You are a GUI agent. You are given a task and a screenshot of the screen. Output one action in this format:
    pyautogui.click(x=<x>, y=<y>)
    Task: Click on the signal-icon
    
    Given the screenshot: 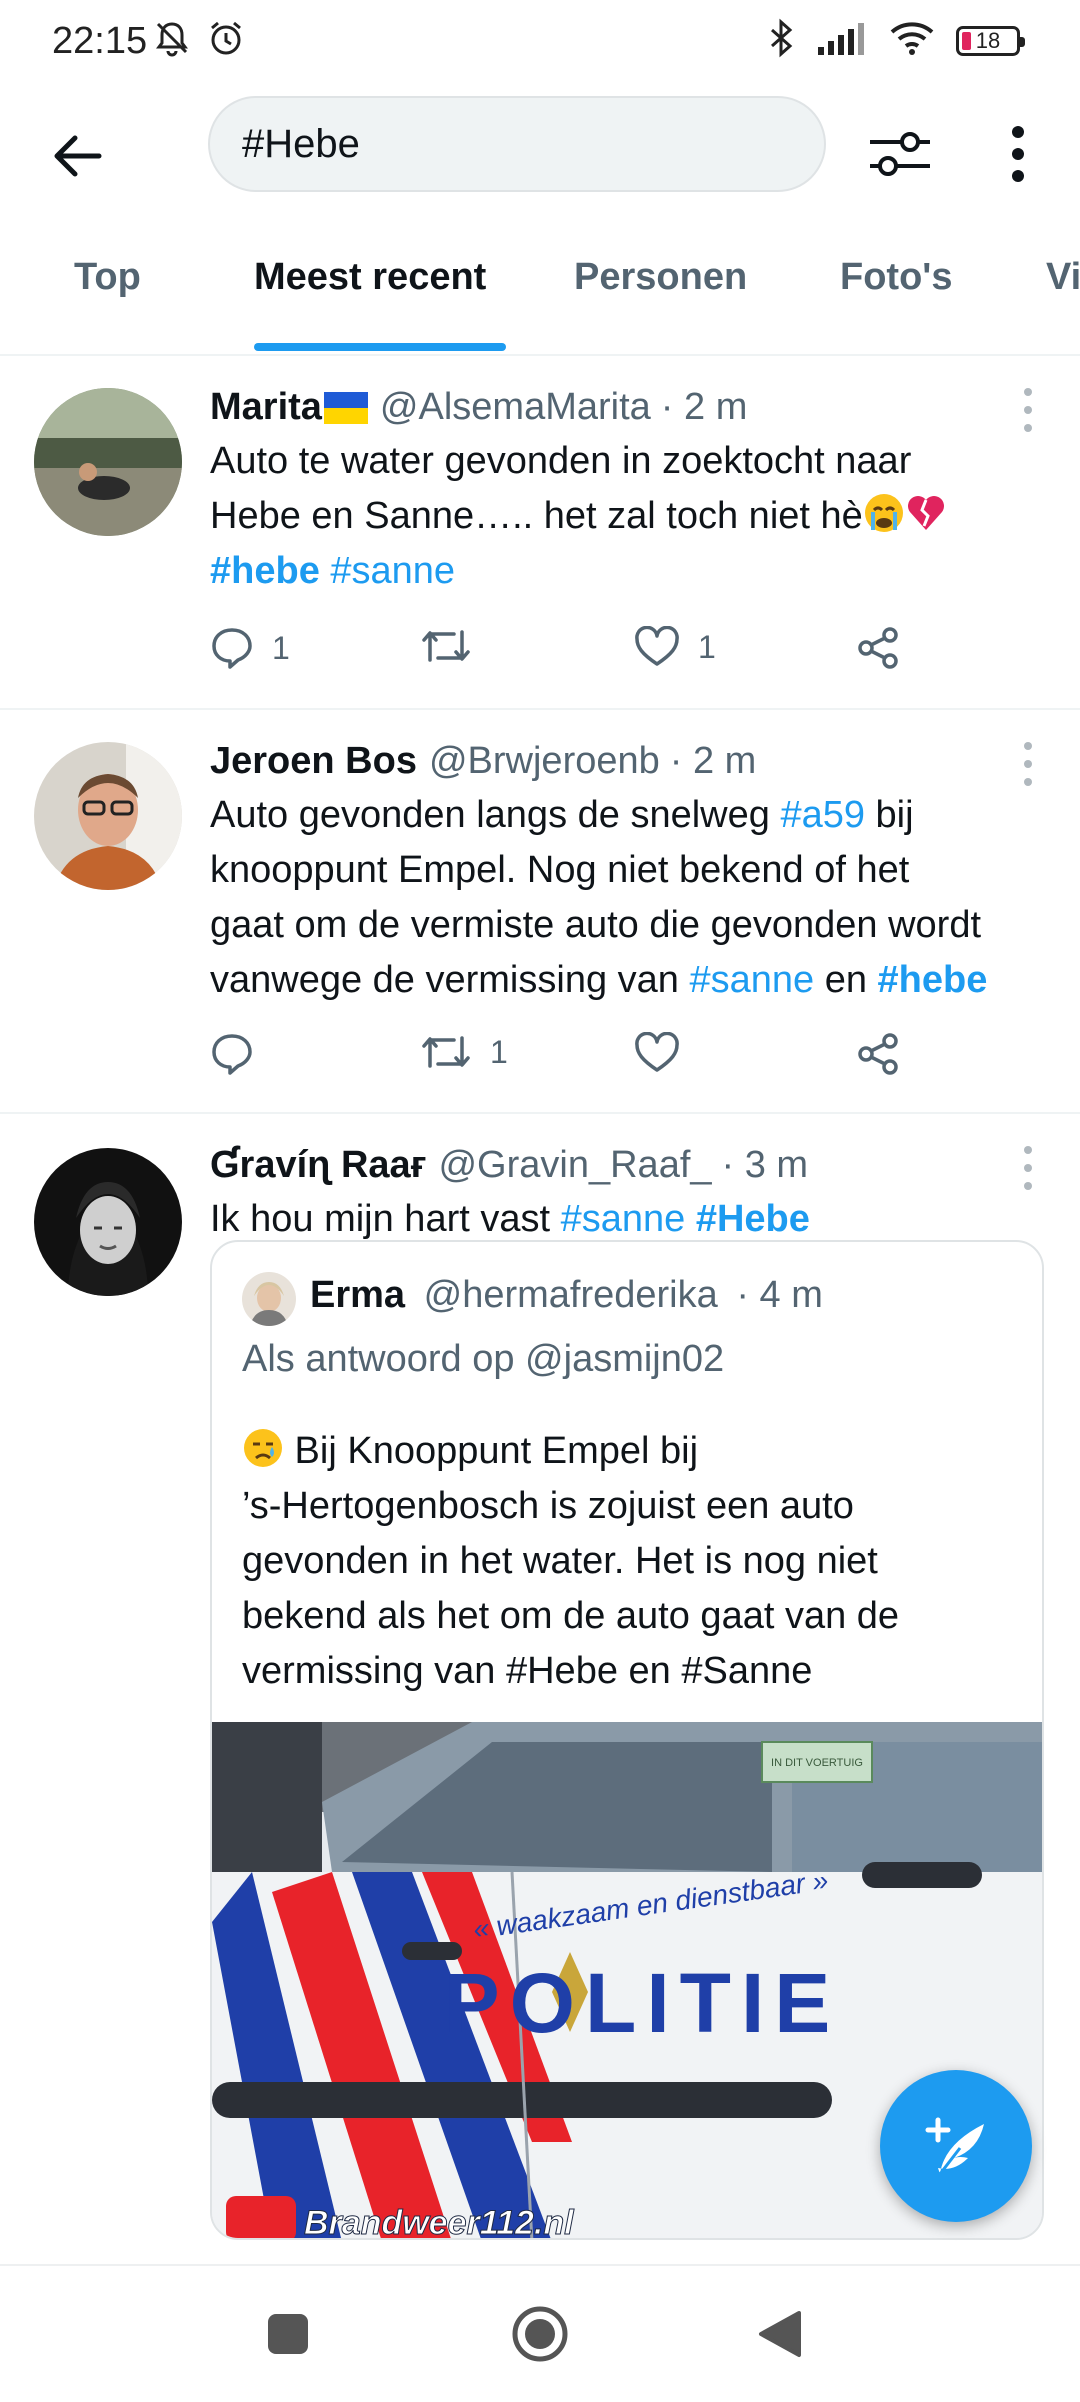 What is the action you would take?
    pyautogui.click(x=842, y=40)
    